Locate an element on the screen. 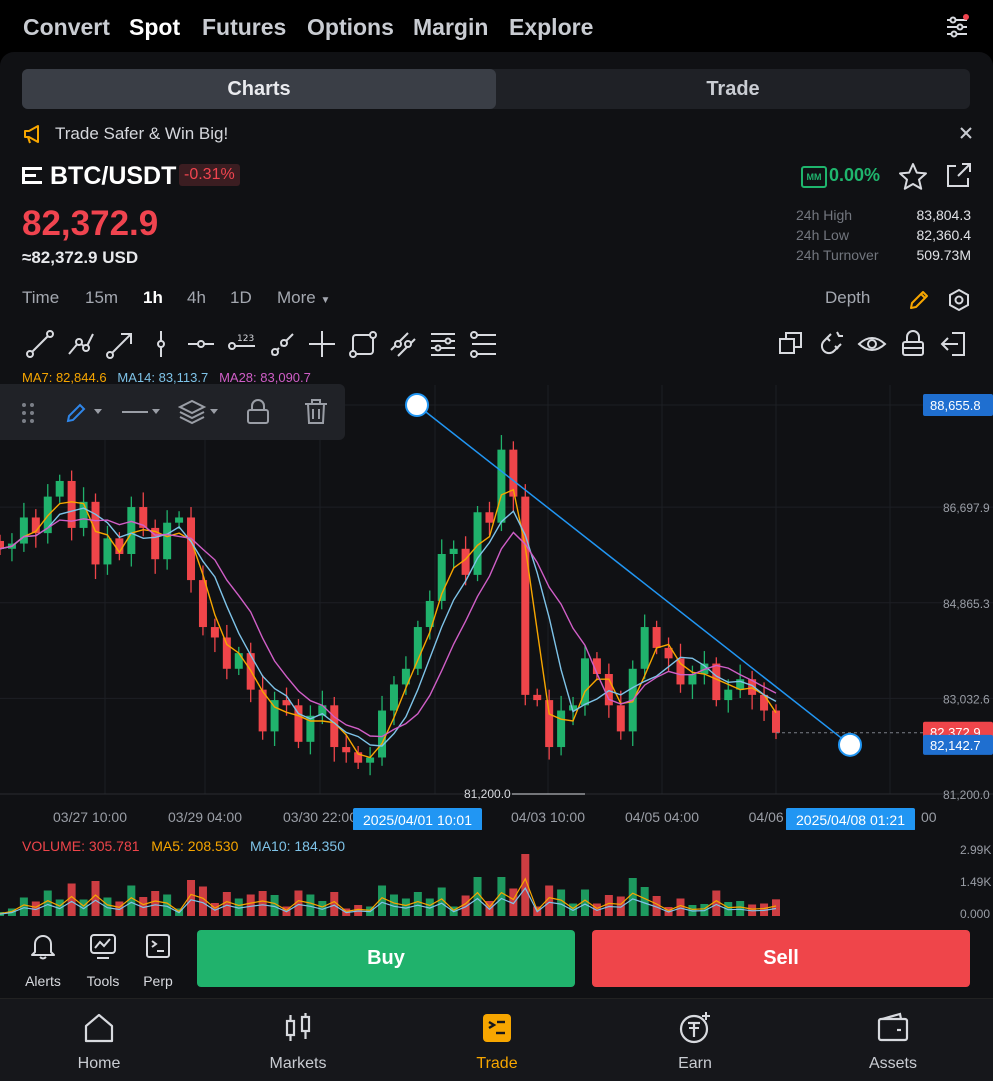 Image resolution: width=993 pixels, height=1081 pixels. brush-tool-icon is located at coordinates (282, 344).